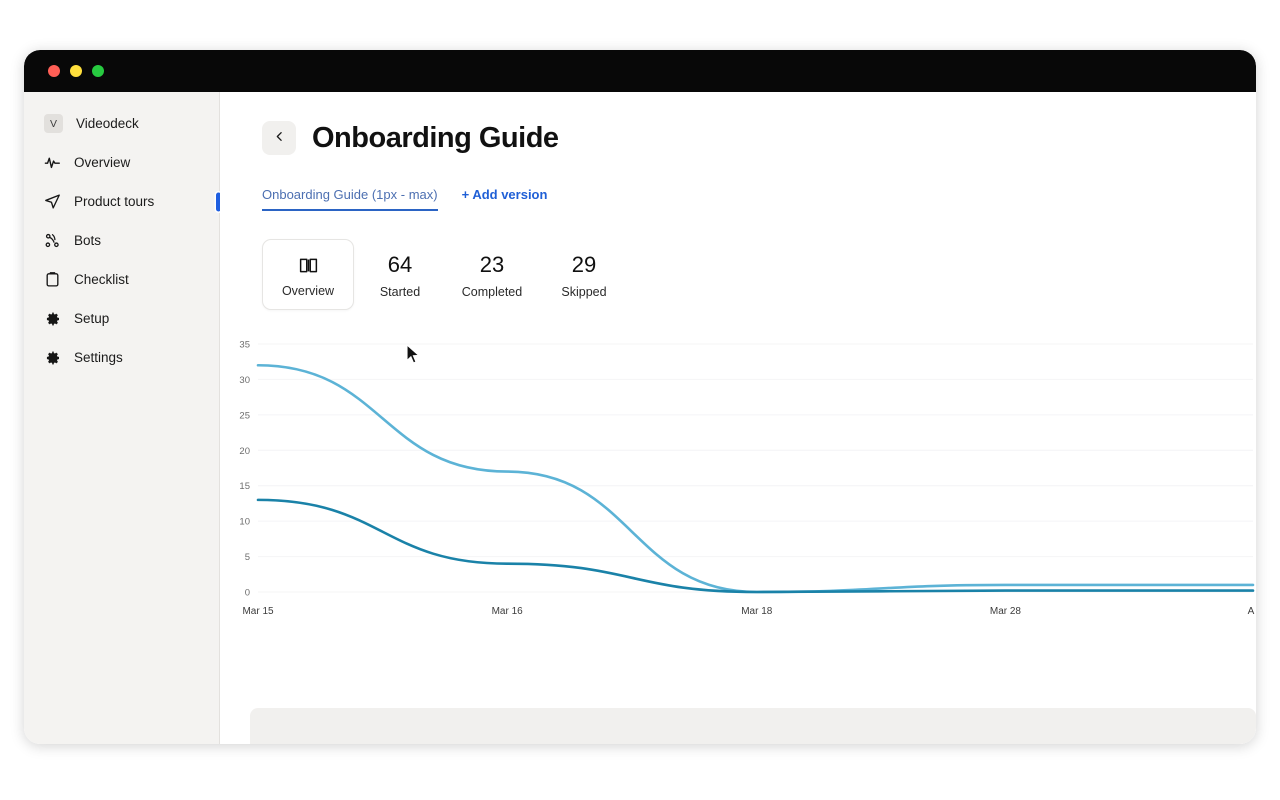  What do you see at coordinates (738, 123) in the screenshot?
I see `page-header: Onboarding Guide` at bounding box center [738, 123].